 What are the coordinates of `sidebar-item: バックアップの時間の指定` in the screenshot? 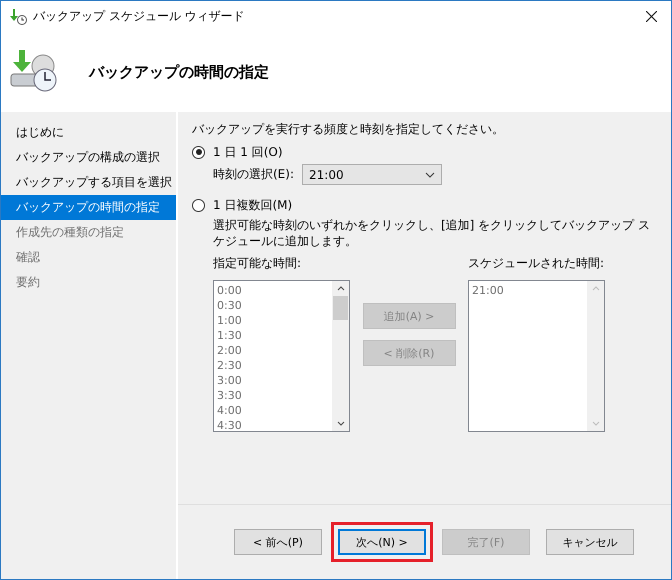 It's located at (88, 207).